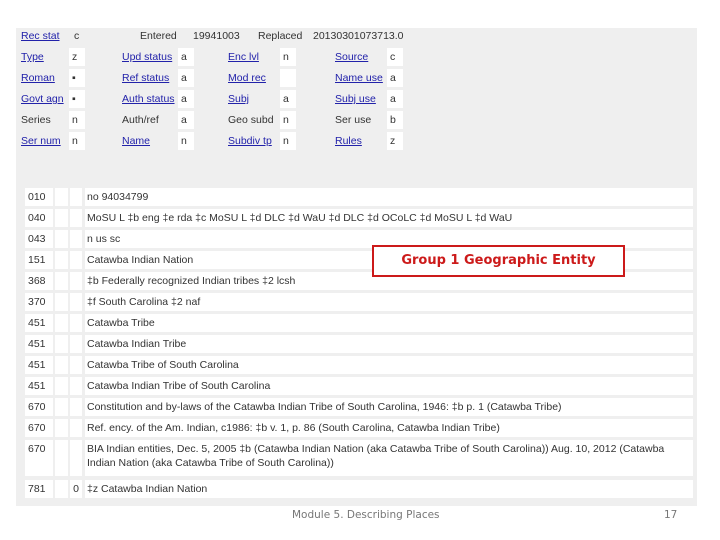  I want to click on field-tag: 151, so click(39, 260).